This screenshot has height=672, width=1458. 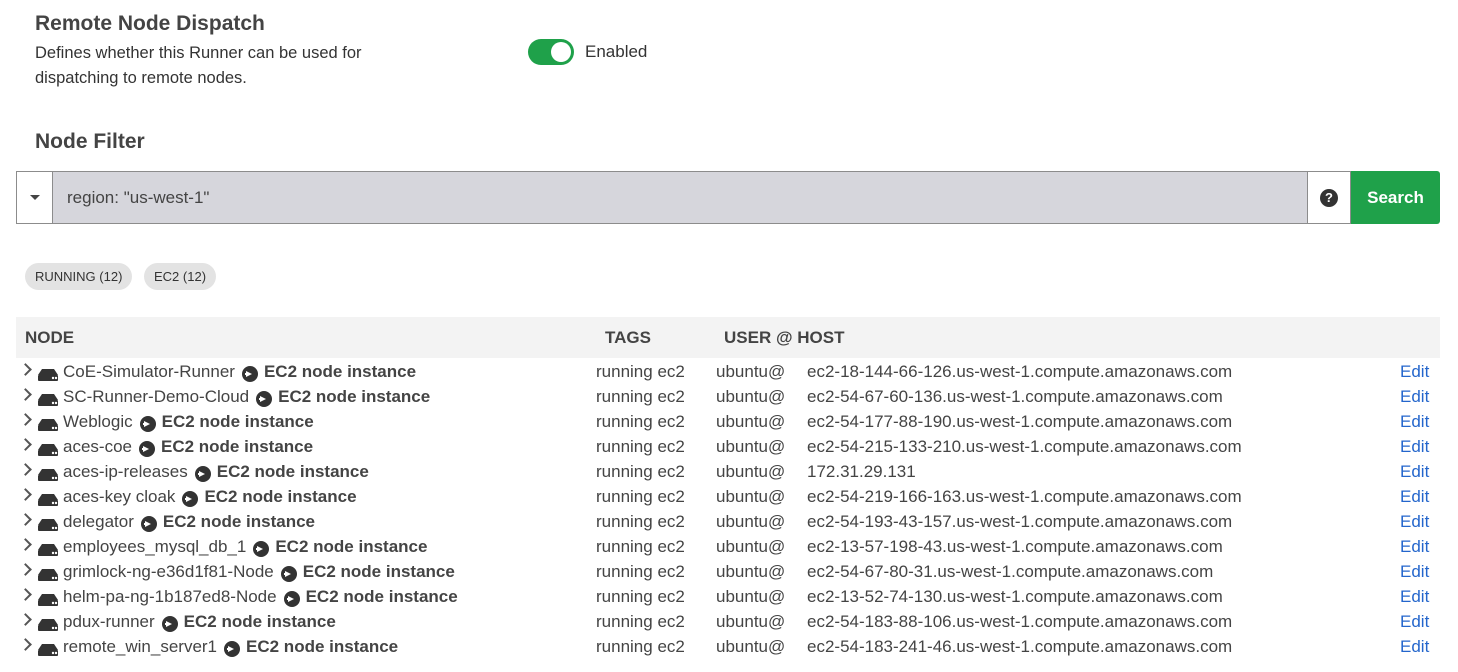 What do you see at coordinates (216, 472) in the screenshot?
I see `node-name: aces-ip-releases EC2 node instance` at bounding box center [216, 472].